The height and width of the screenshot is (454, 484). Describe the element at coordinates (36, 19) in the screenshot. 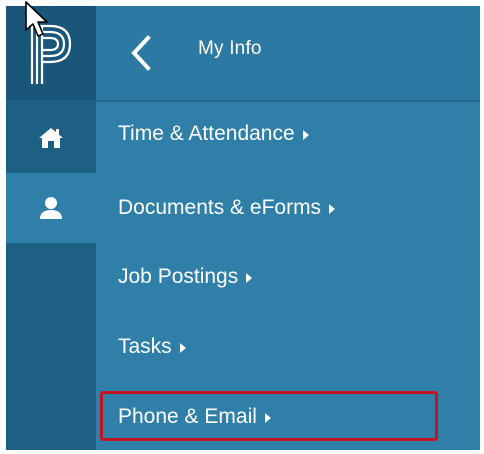

I see `mouse-cursor-icon` at that location.